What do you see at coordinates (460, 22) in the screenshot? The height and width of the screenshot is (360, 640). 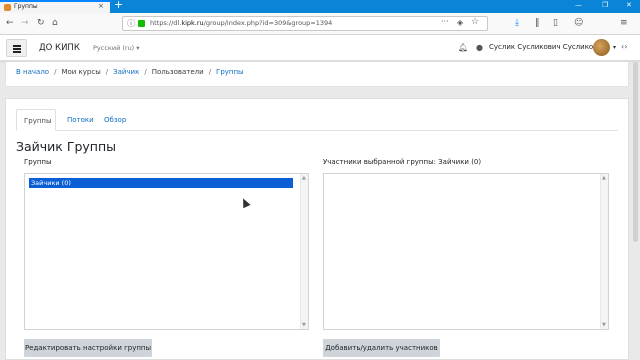 I see `shield-icon: ◈` at bounding box center [460, 22].